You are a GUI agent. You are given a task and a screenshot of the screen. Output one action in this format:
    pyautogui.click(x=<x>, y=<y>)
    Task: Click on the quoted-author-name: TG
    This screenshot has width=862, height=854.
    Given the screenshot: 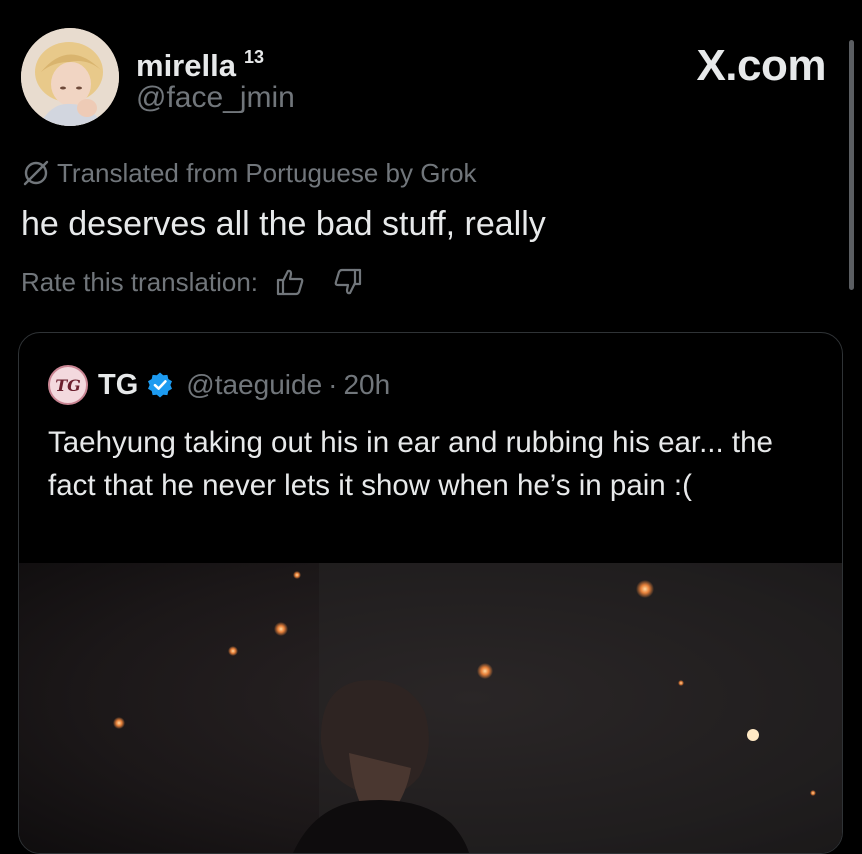 What is the action you would take?
    pyautogui.click(x=118, y=385)
    